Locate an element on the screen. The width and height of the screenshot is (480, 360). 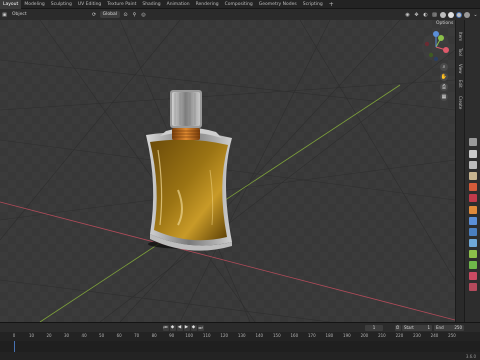
timeline-tick-label: 210 is located at coordinates (382, 335).